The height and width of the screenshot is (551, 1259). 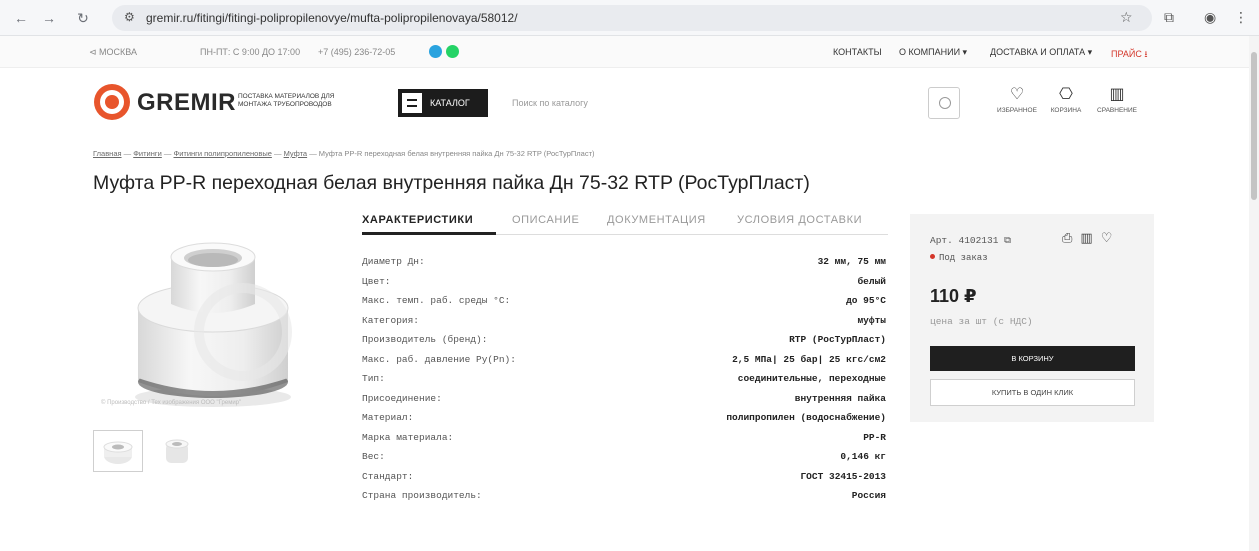 I want to click on thumbnail-coupling-side-icon, so click(x=177, y=451).